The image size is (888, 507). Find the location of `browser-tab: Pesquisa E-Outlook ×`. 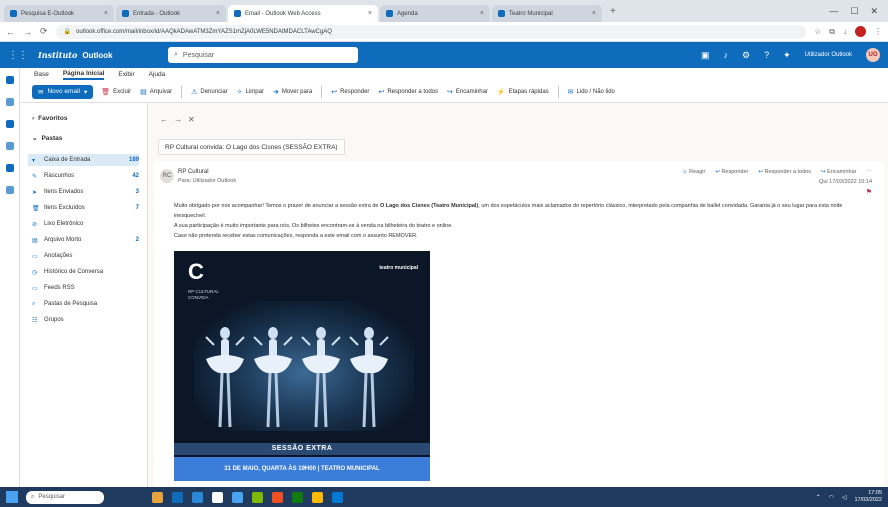

browser-tab: Pesquisa E-Outlook × is located at coordinates (59, 13).